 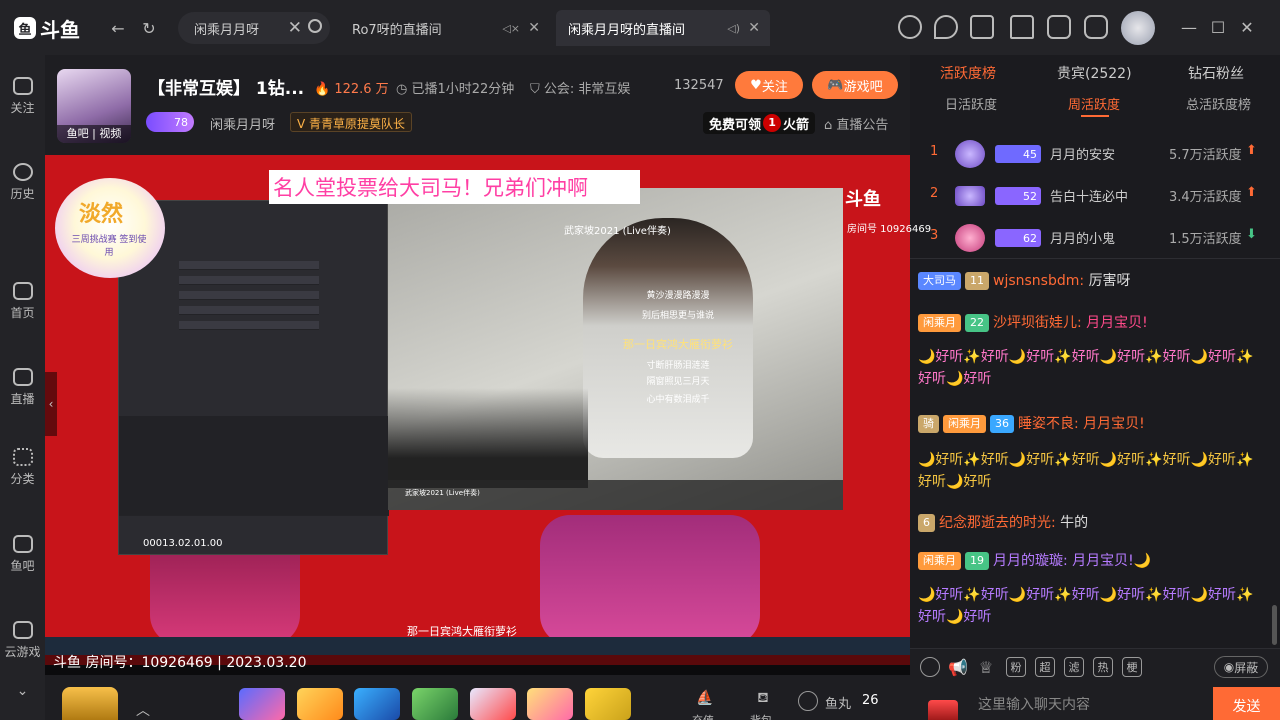 I want to click on team-badge: V 青青草原提莫队长, so click(x=351, y=122).